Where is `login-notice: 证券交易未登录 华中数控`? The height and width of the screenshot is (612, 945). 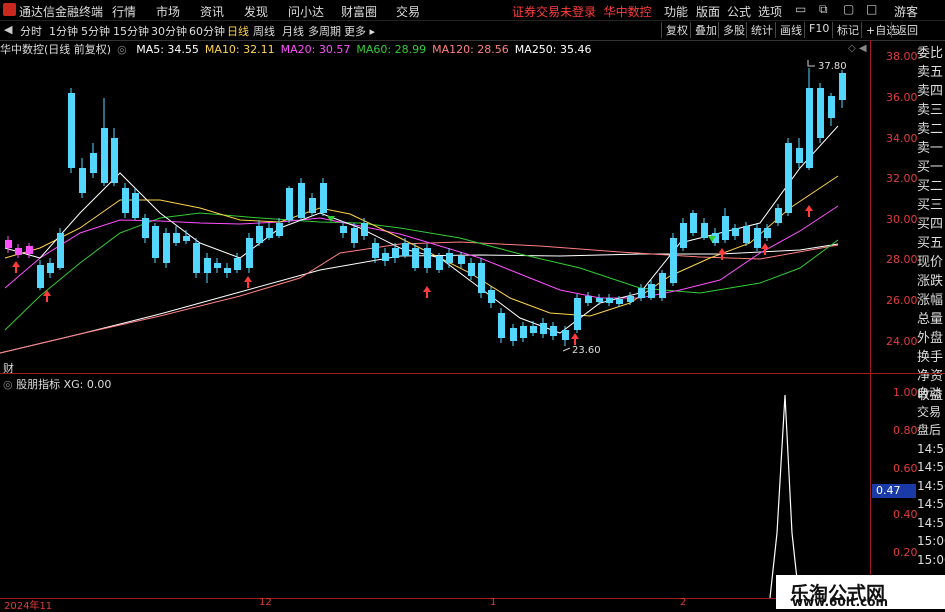 login-notice: 证券交易未登录 华中数控 is located at coordinates (582, 11).